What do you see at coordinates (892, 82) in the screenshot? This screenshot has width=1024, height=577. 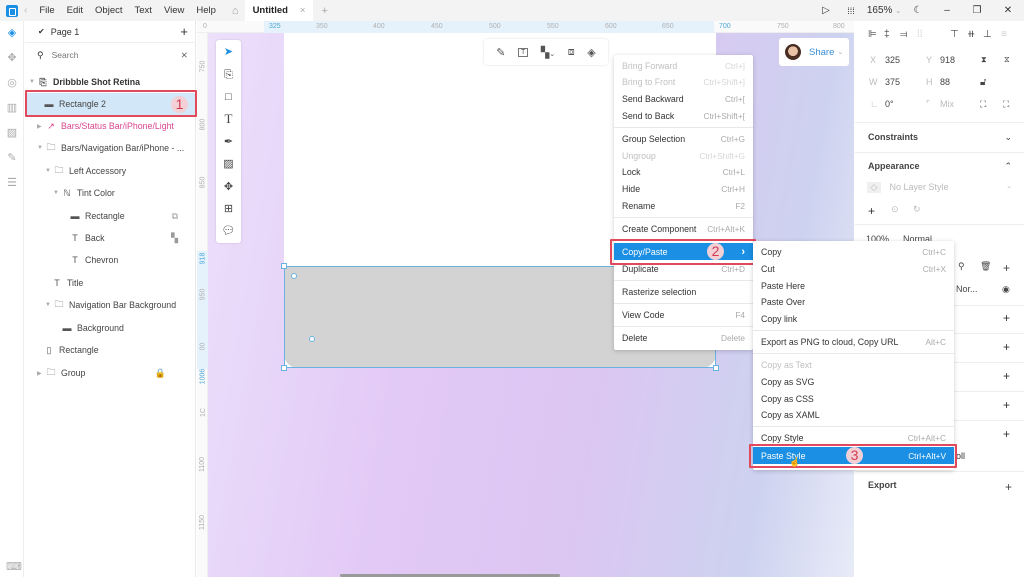 I see `w-field: 375` at bounding box center [892, 82].